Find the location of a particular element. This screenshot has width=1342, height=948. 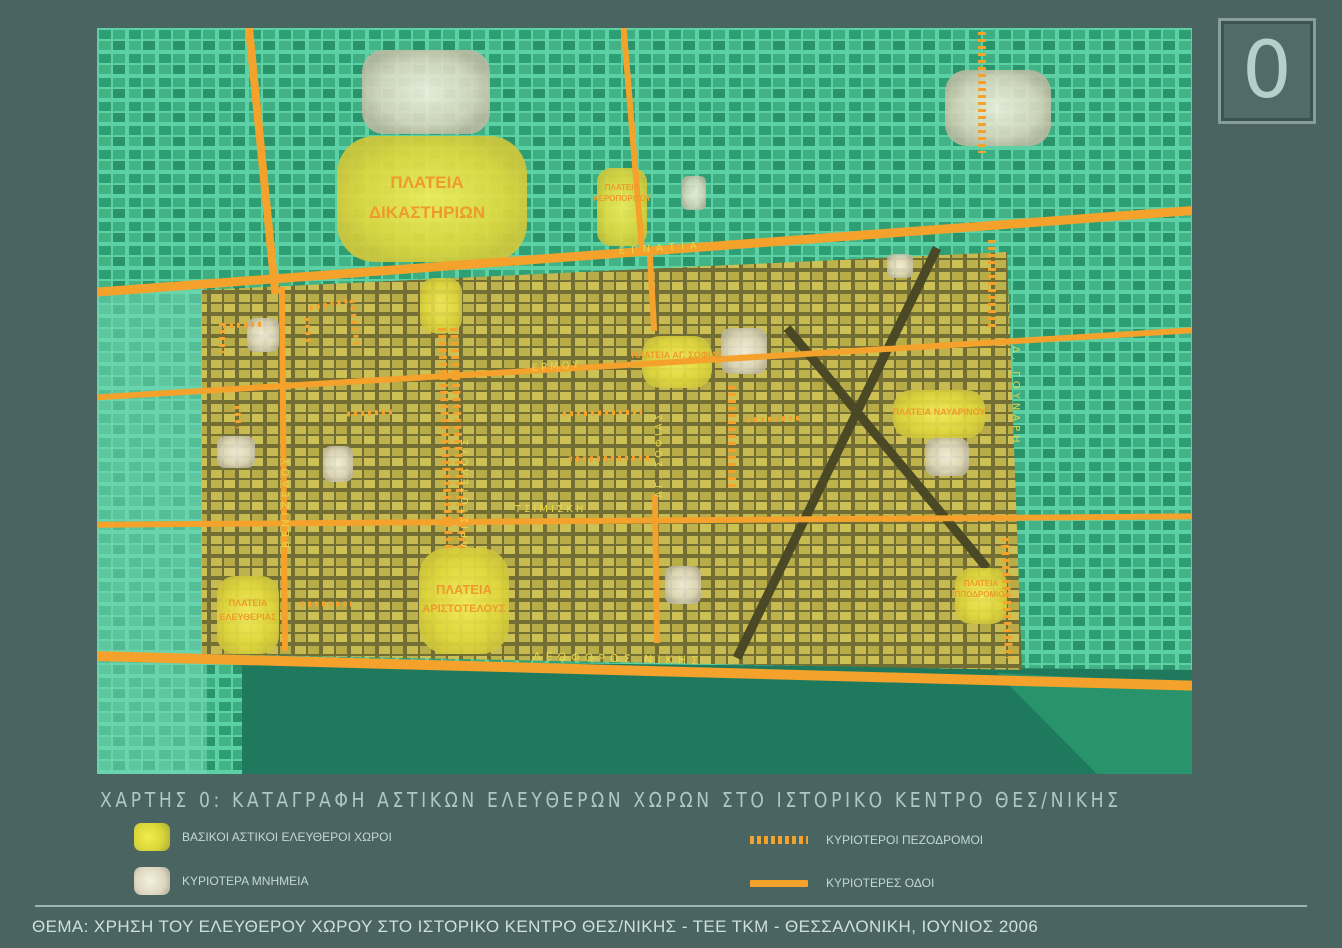

square-label-ippodromiou-1: ΠΛΑΤΕΙΑ is located at coordinates (981, 583).